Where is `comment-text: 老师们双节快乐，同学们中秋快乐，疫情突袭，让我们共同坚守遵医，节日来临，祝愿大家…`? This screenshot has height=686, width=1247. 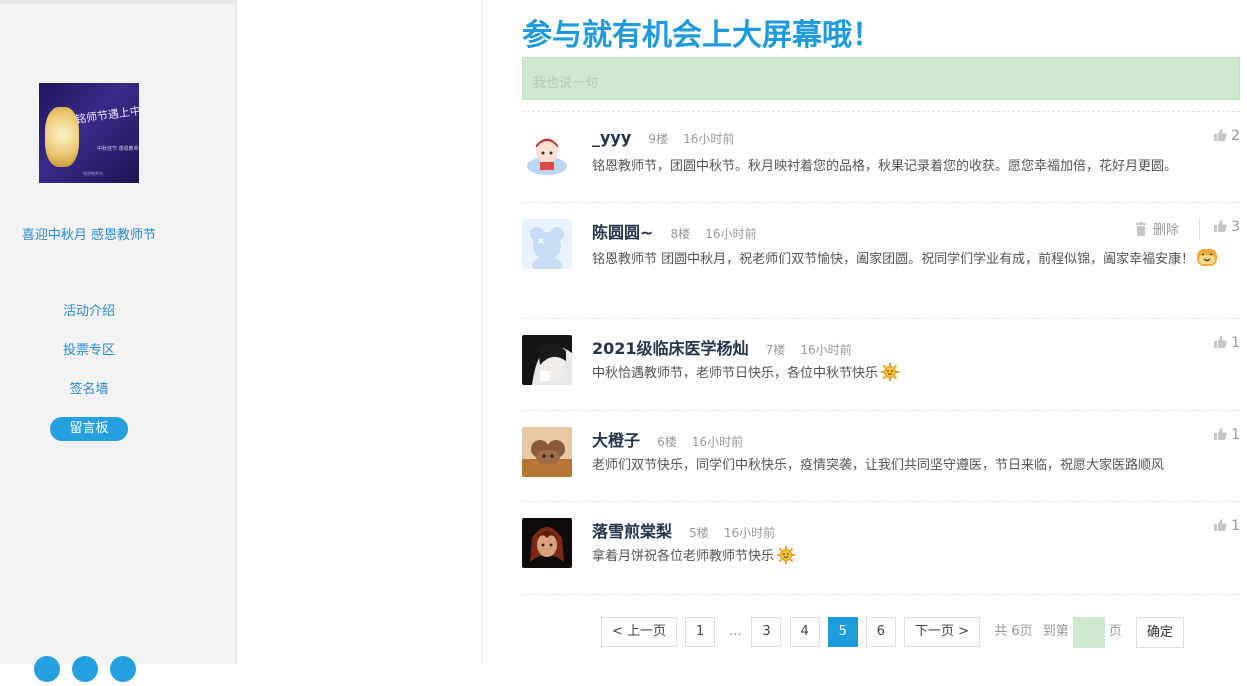 comment-text: 老师们双节快乐，同学们中秋快乐，疫情突袭，让我们共同坚守遵医，节日来临，祝愿大家… is located at coordinates (878, 465).